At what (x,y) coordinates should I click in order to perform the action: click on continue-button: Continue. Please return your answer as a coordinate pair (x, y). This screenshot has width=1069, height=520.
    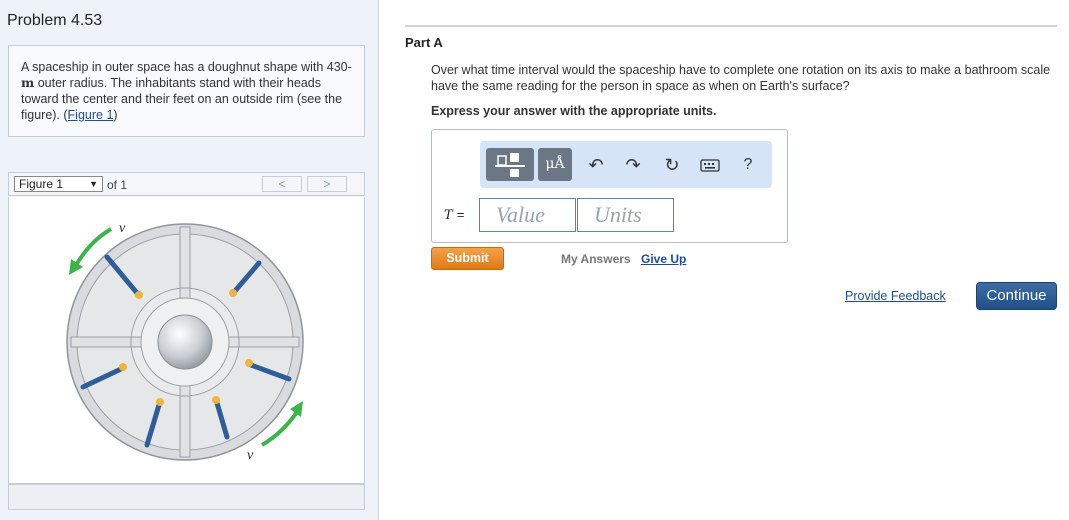
    Looking at the image, I should click on (1016, 296).